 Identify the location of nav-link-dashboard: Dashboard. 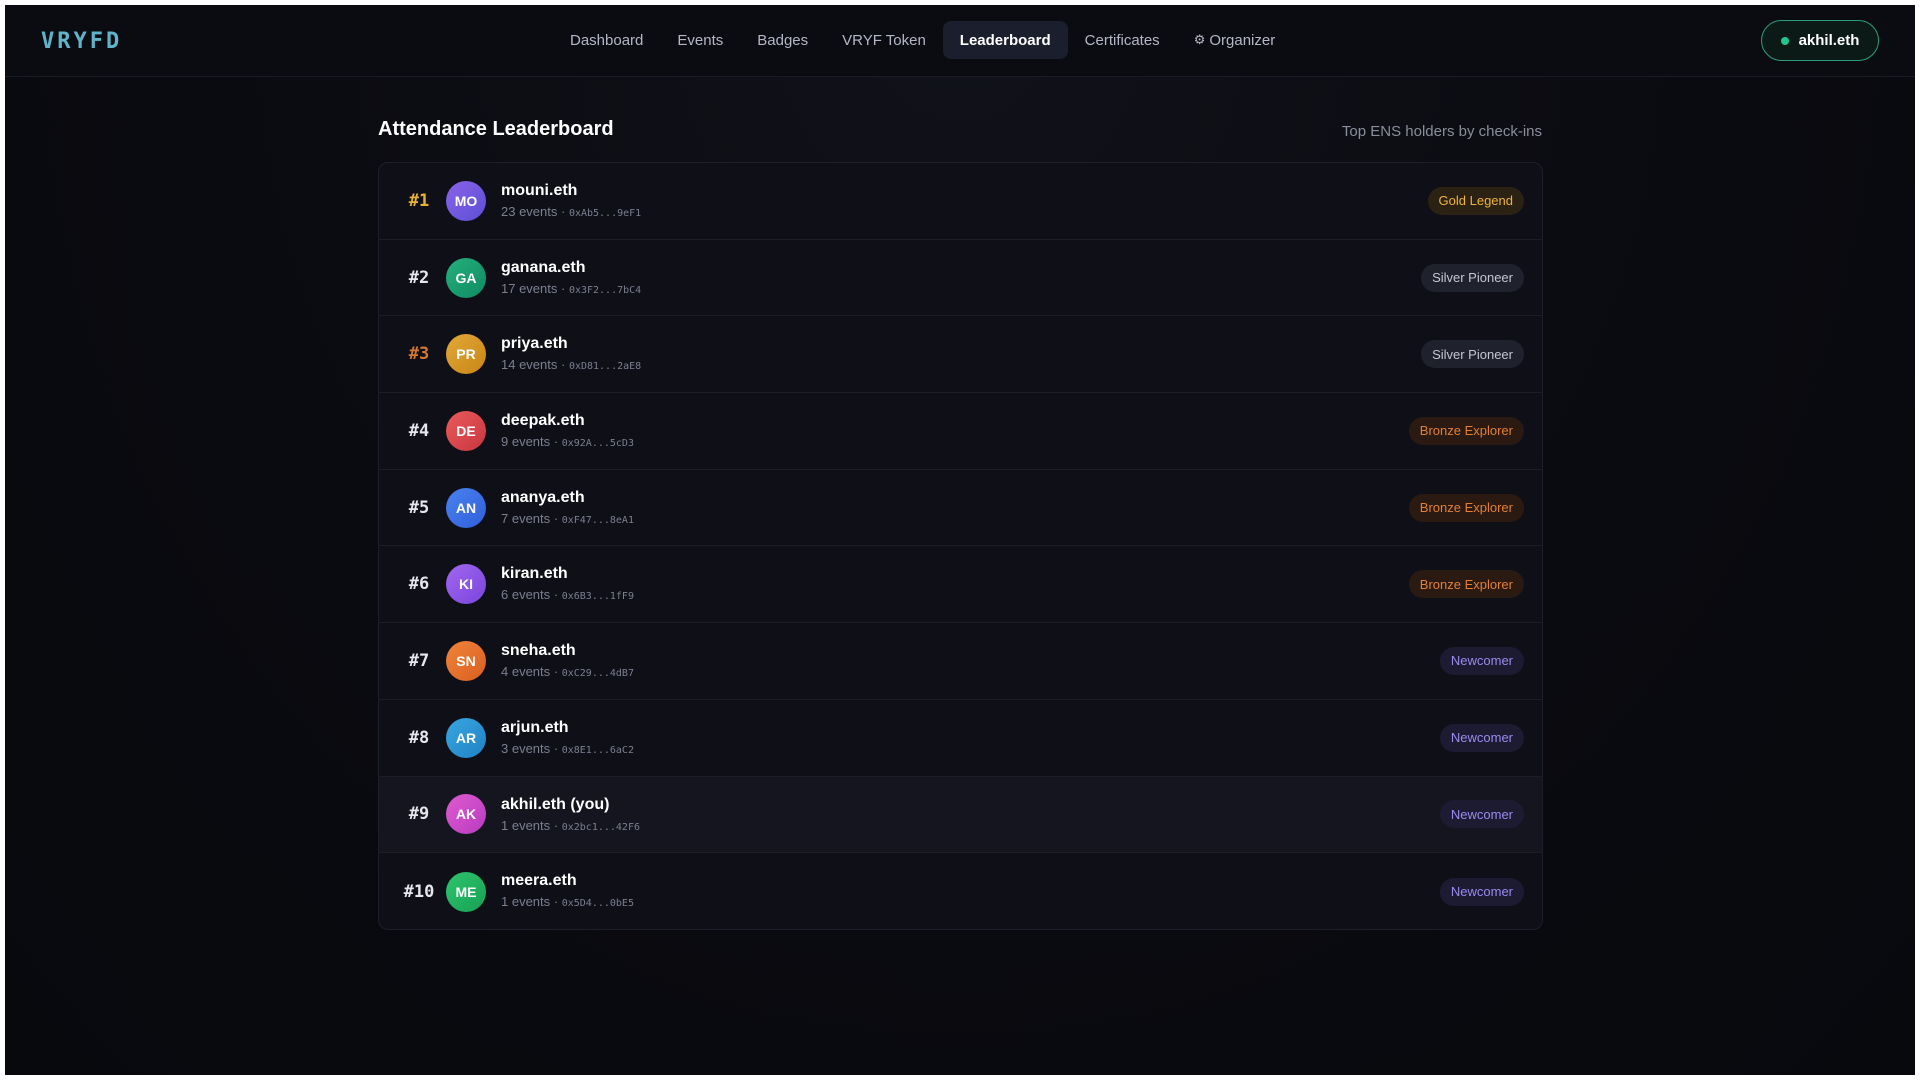
(606, 40).